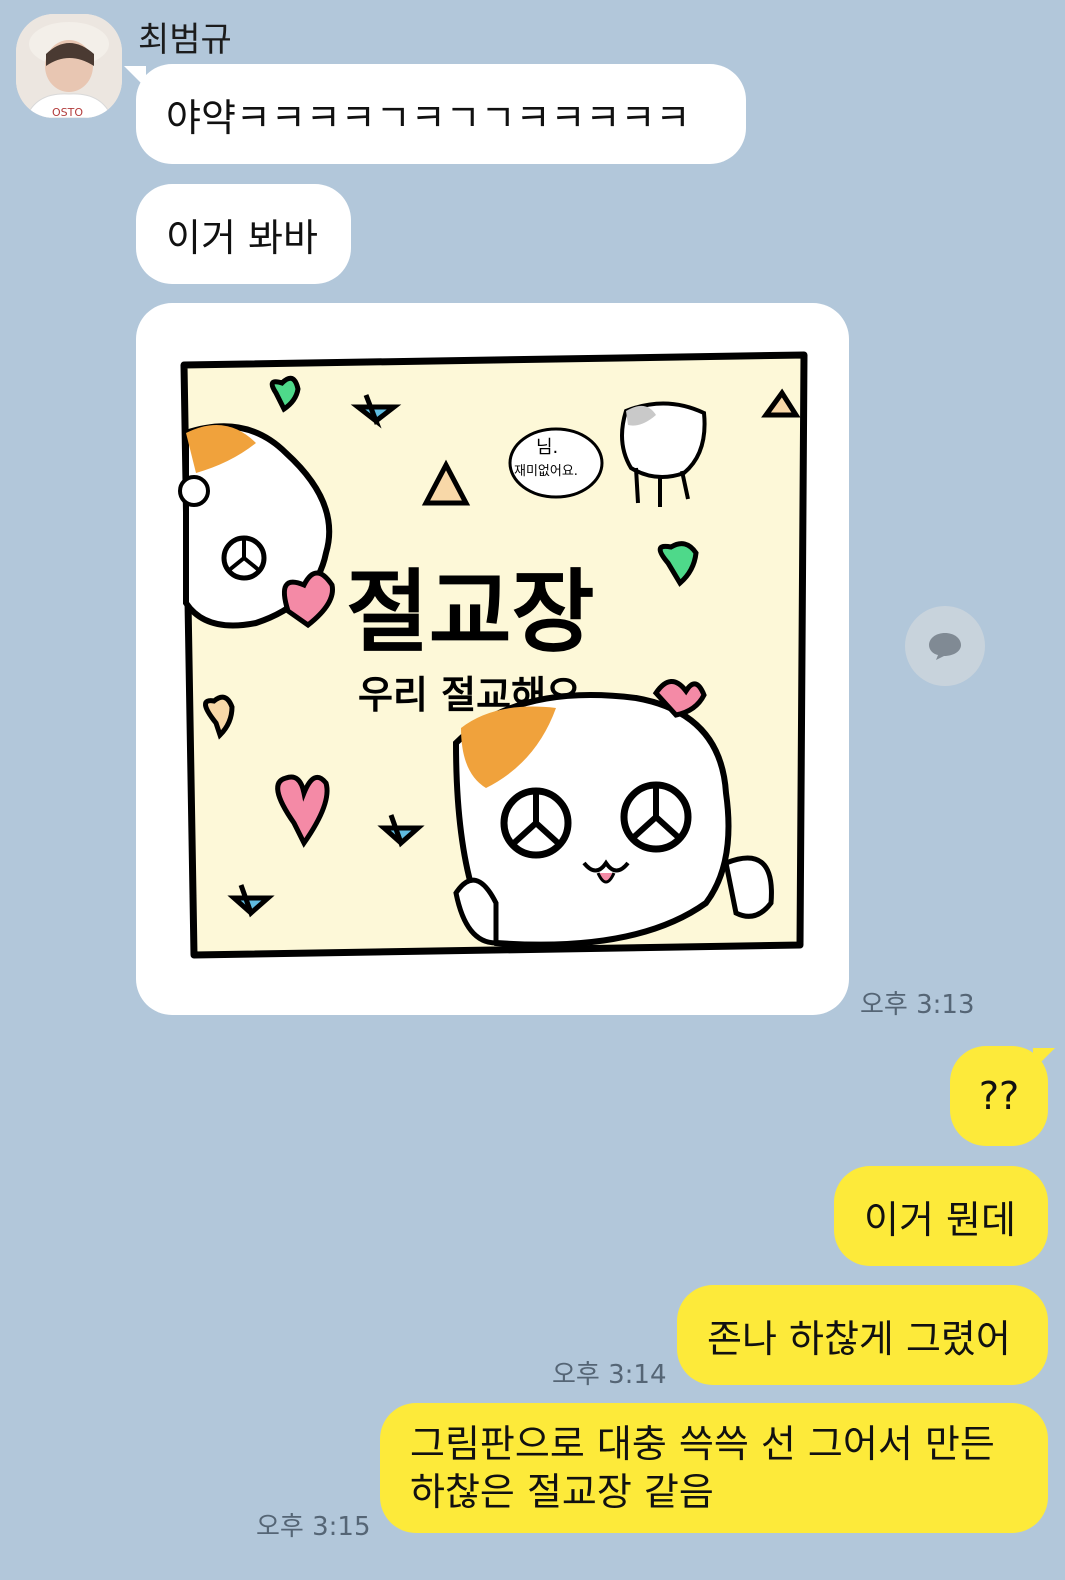 This screenshot has height=1580, width=1065. I want to click on share-button, so click(945, 646).